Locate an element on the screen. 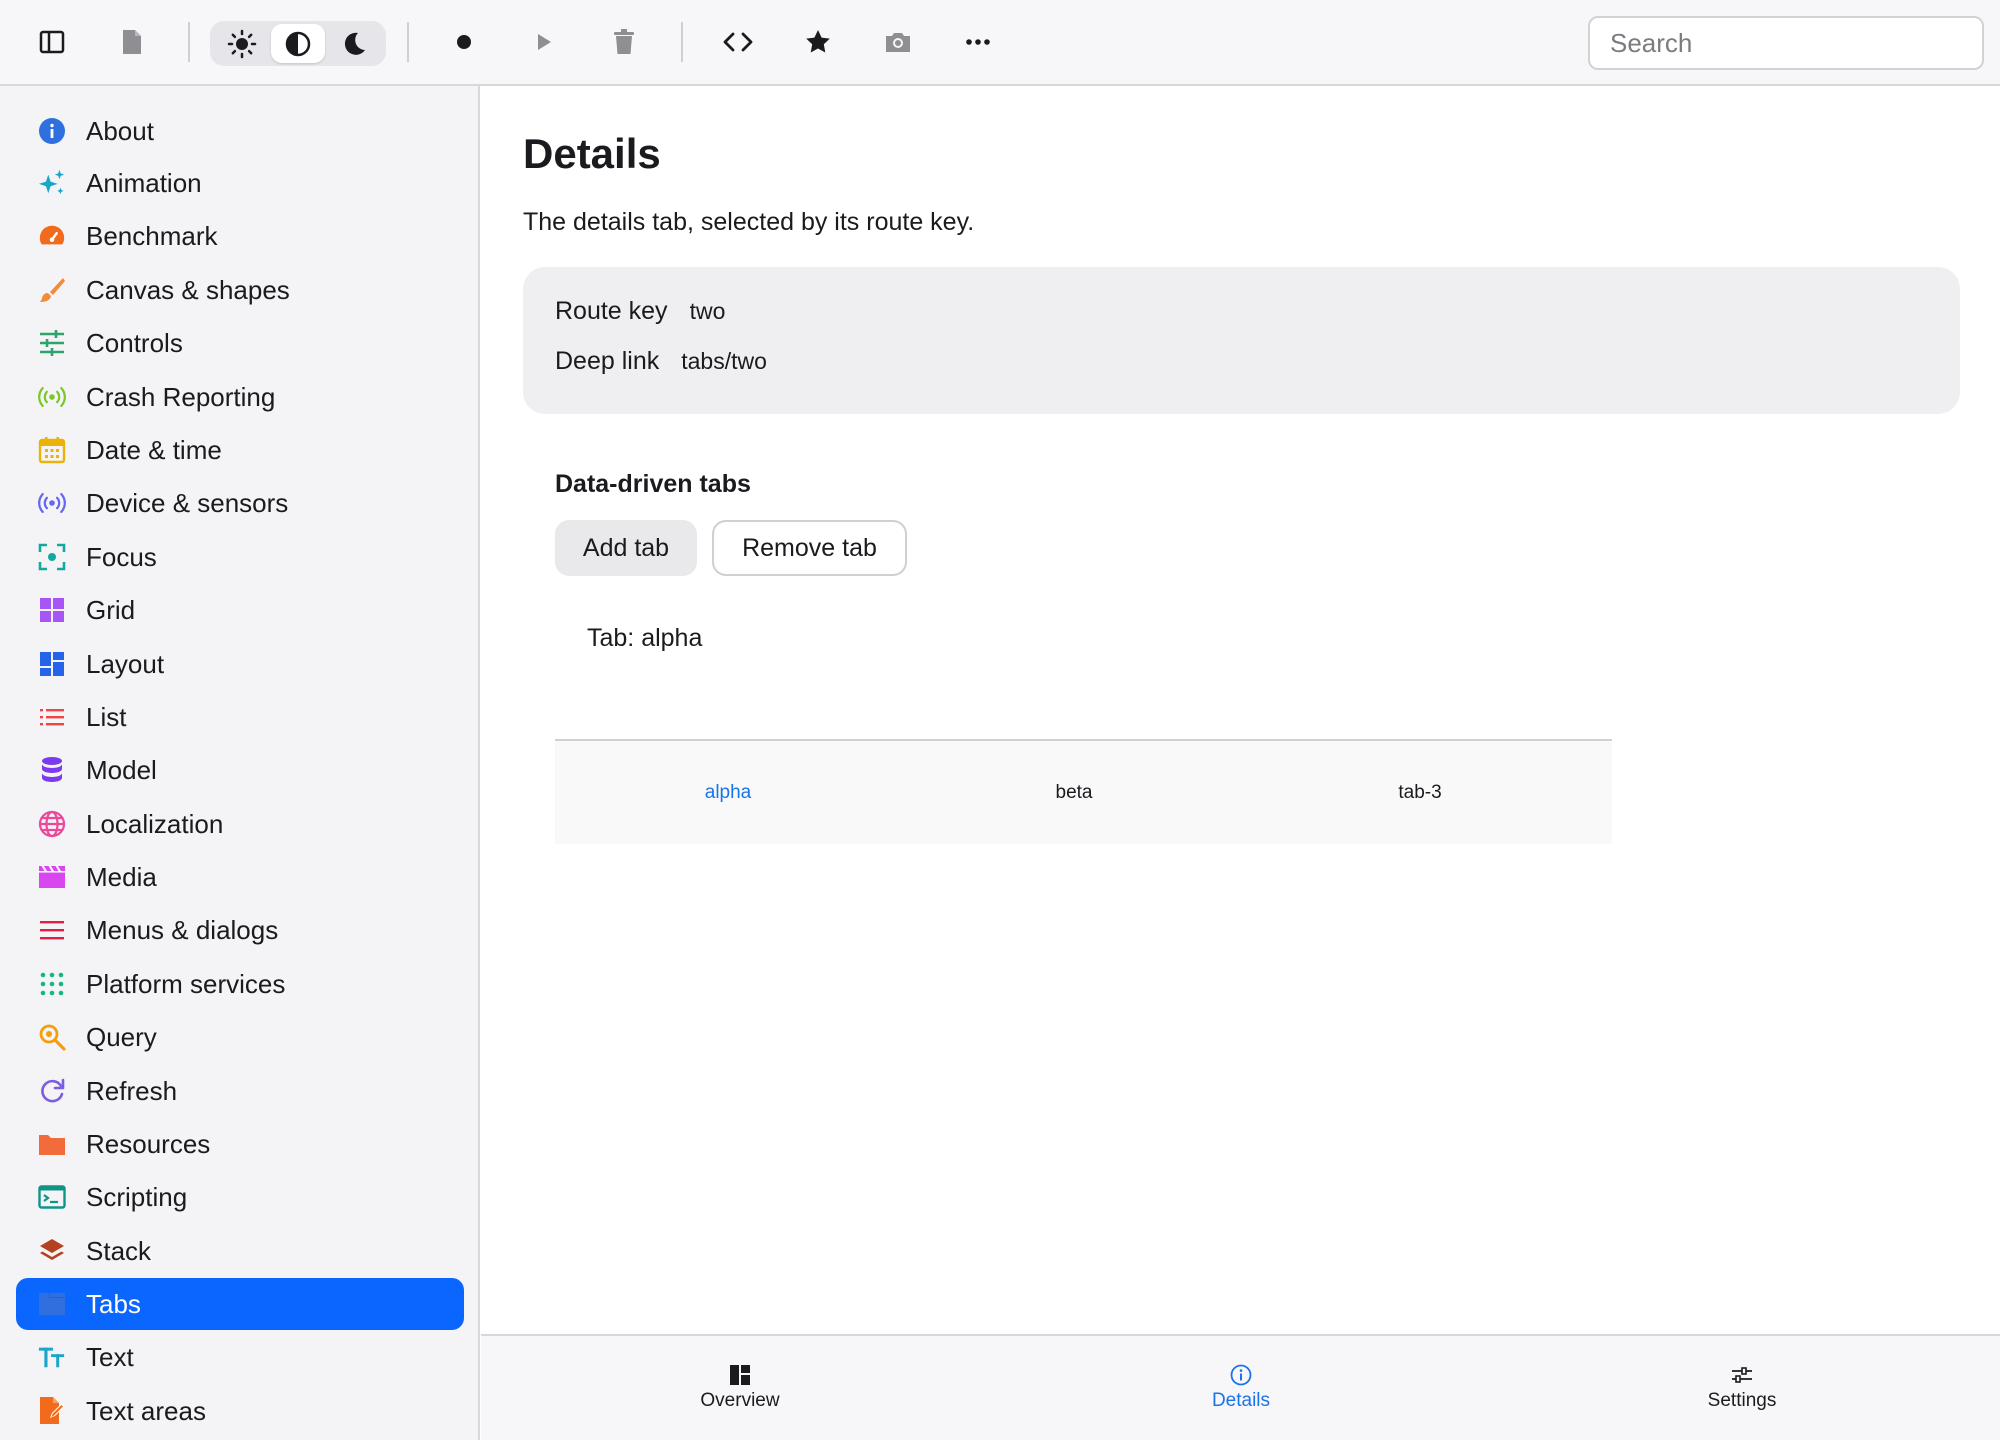 This screenshot has width=2000, height=1440. sidebar-item-label: Focus is located at coordinates (121, 556).